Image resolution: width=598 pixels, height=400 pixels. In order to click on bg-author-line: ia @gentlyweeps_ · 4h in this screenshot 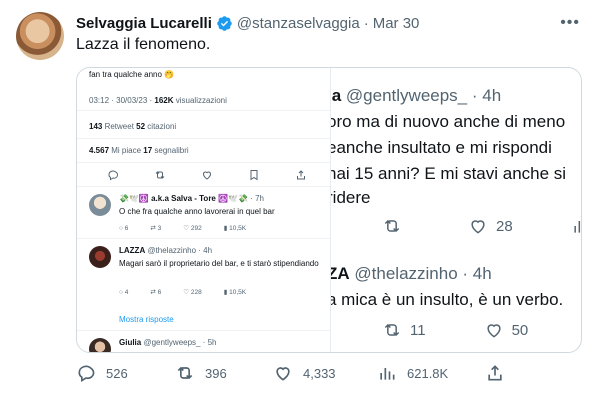, I will do `click(414, 96)`.